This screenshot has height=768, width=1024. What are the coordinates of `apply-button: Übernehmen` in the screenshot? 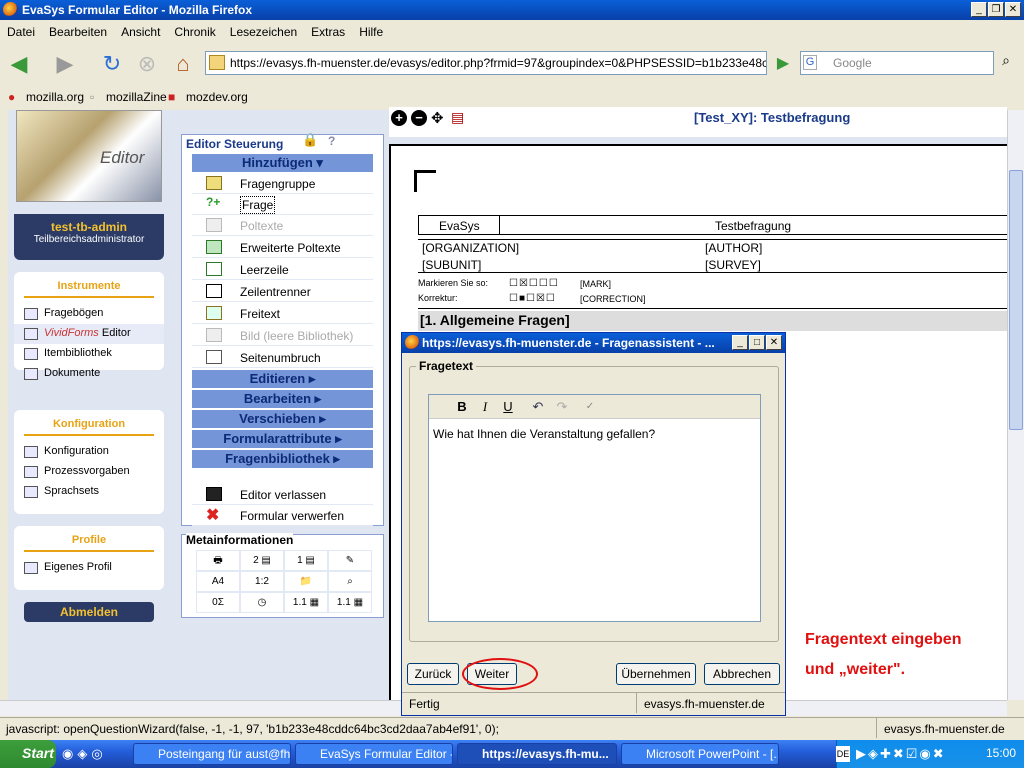 It's located at (656, 674).